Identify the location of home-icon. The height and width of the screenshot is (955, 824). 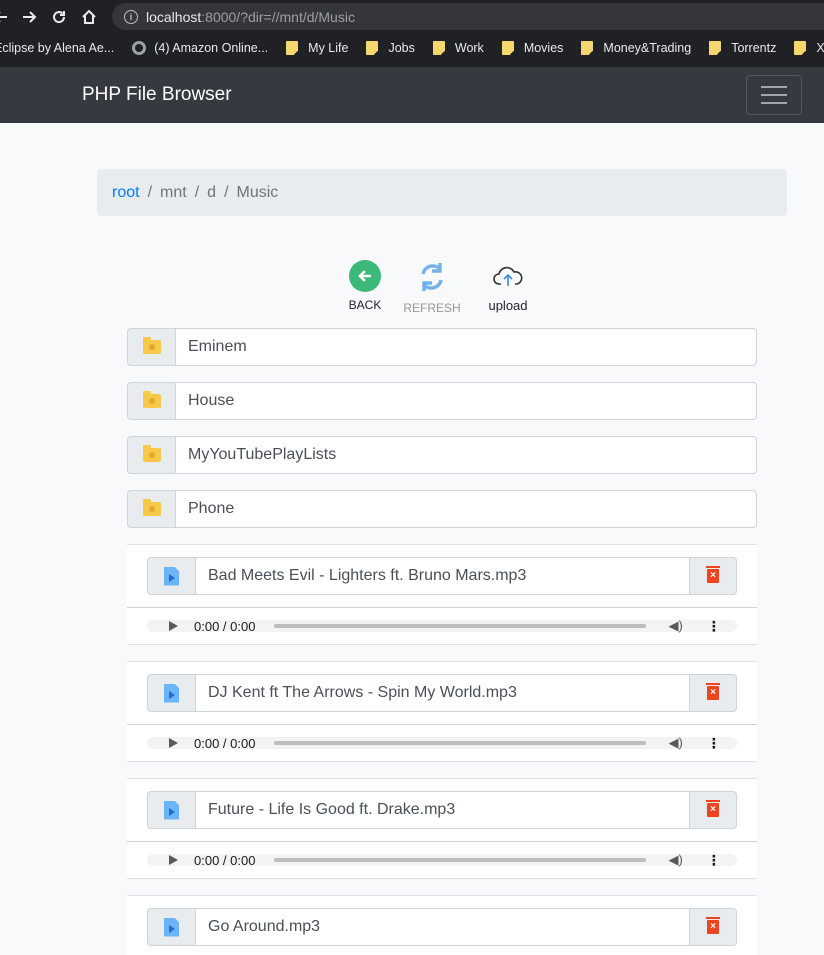
(89, 17).